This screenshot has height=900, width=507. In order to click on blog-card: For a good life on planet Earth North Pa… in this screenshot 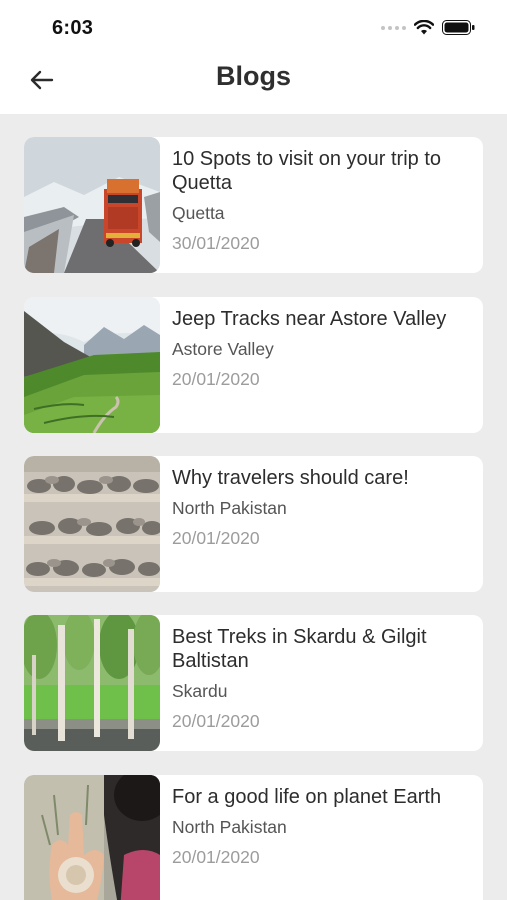, I will do `click(253, 837)`.